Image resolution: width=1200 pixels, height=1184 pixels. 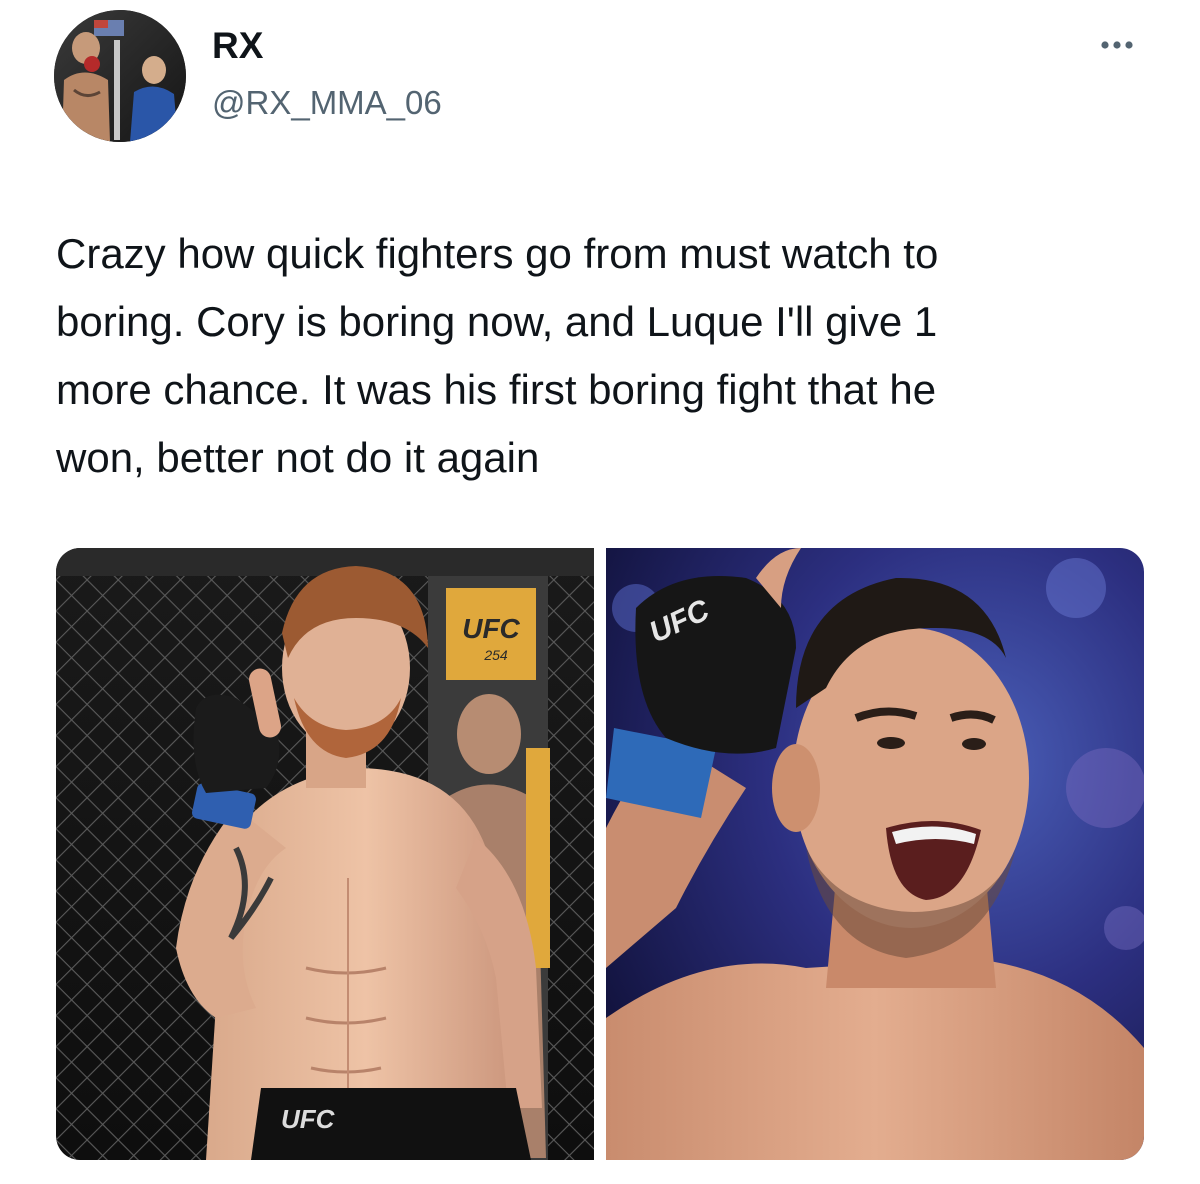 I want to click on more-horizontal-icon, so click(x=1117, y=45).